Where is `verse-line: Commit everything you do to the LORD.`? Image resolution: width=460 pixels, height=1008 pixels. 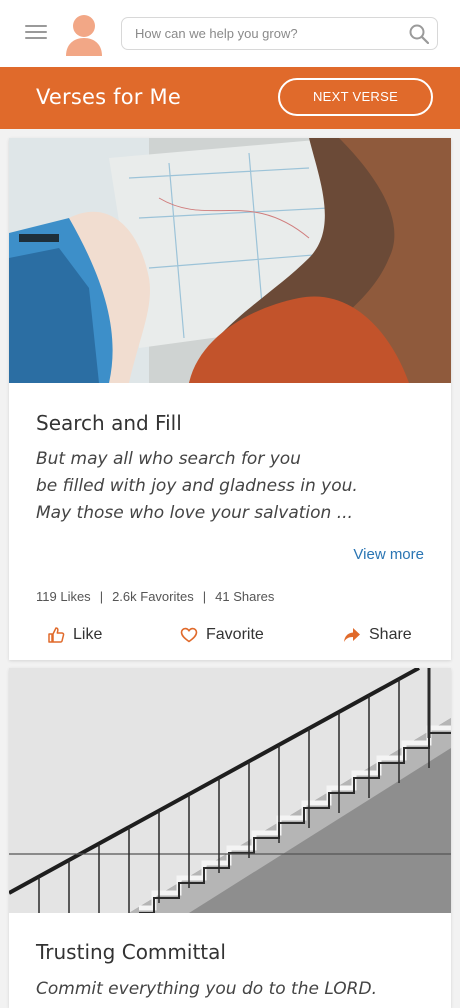 verse-line: Commit everything you do to the LORD. is located at coordinates (206, 989).